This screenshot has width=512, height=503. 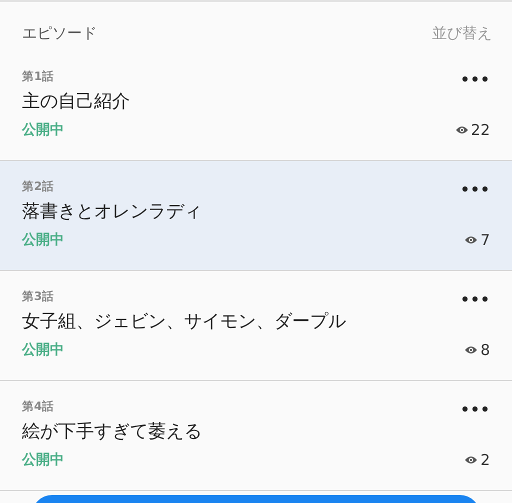 I want to click on episode-number: 第1話, so click(x=38, y=76).